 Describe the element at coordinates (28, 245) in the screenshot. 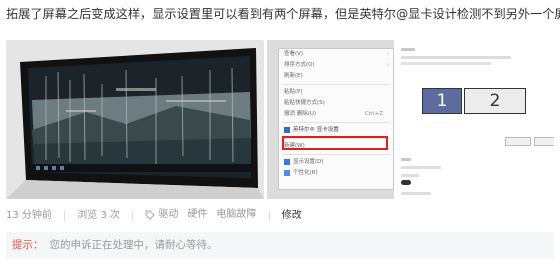

I see `notice-label: 提示：` at that location.